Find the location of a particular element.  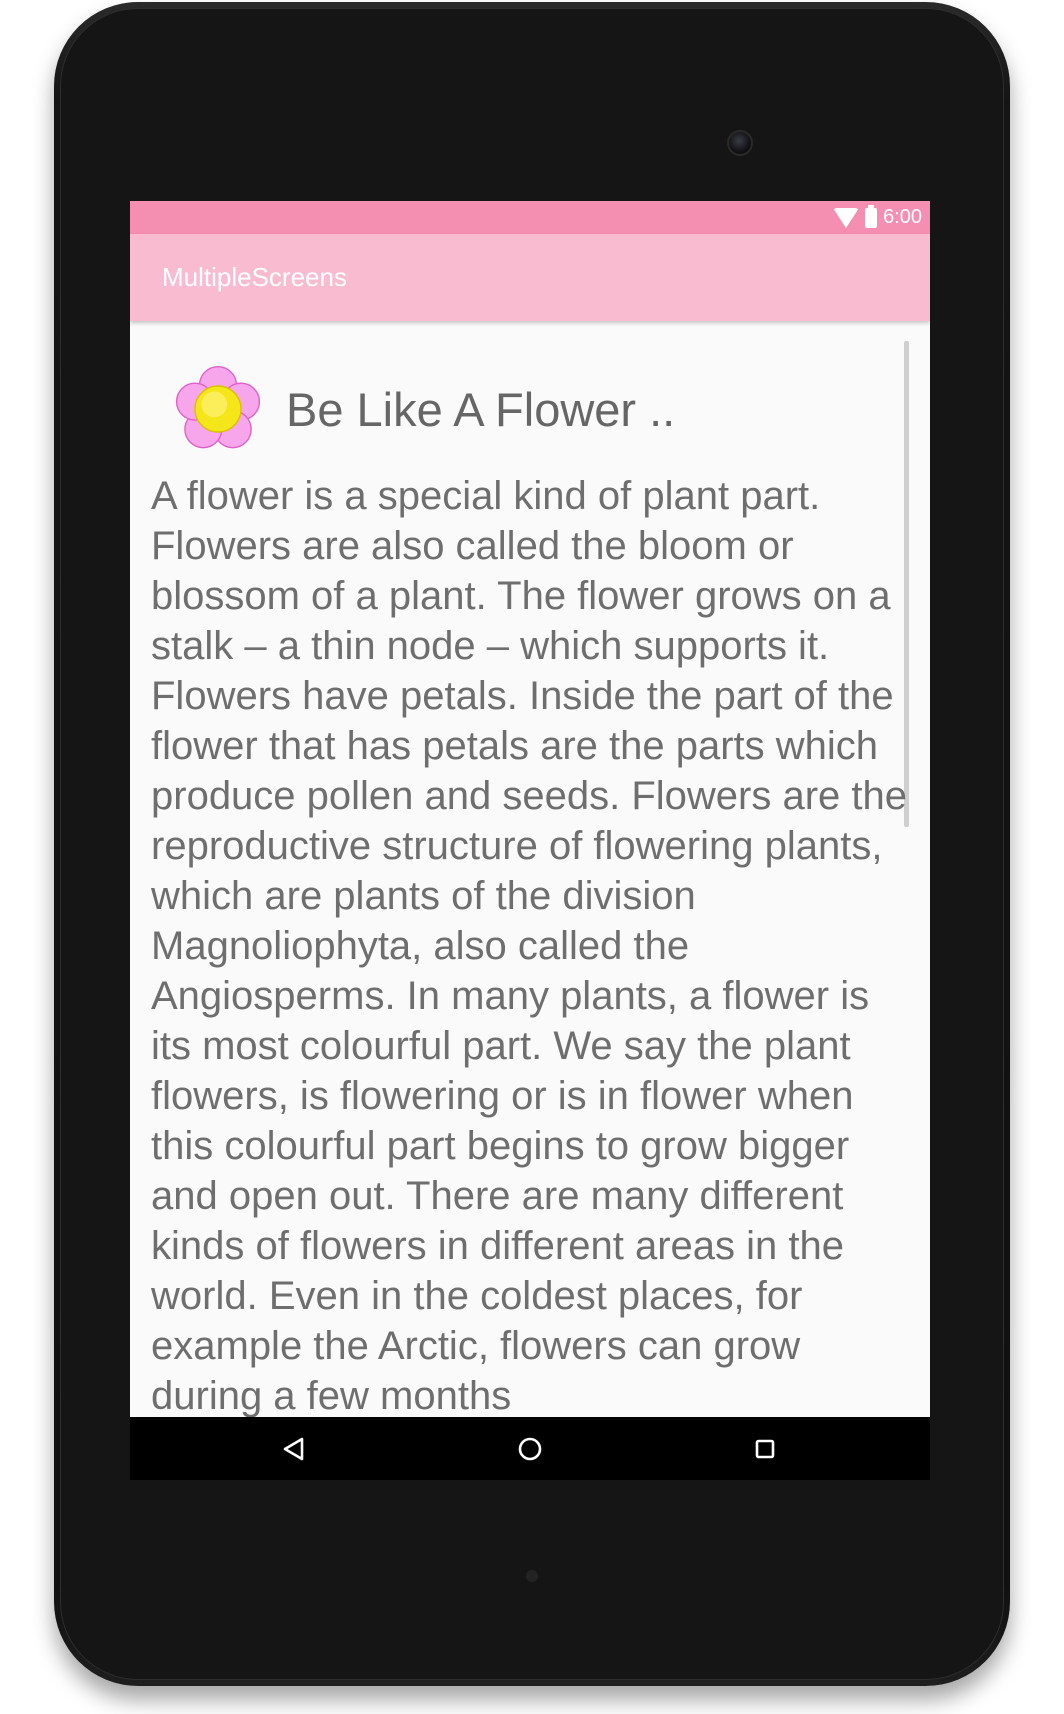

page-heading: Be Like A Flower .. is located at coordinates (481, 409).